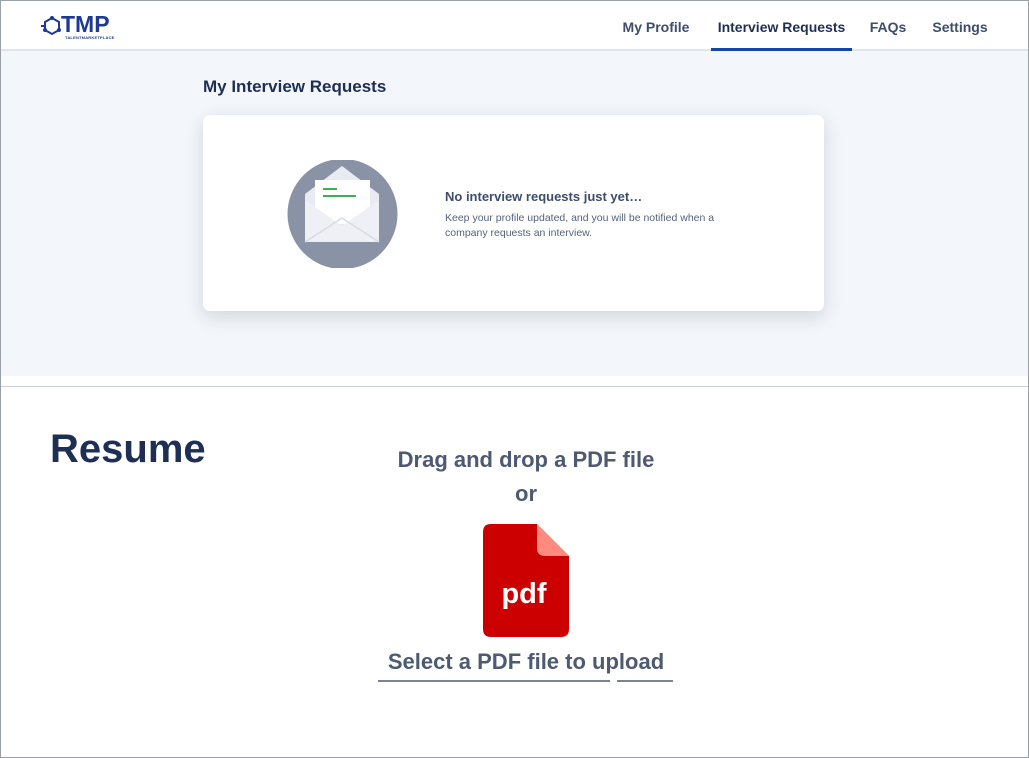 This screenshot has height=758, width=1029. I want to click on logo-hexagon-icon, so click(51, 26).